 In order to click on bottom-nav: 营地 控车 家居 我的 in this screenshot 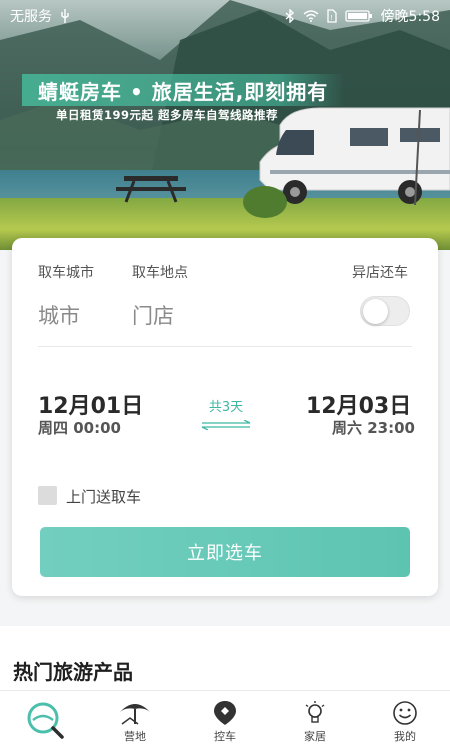, I will do `click(225, 720)`.